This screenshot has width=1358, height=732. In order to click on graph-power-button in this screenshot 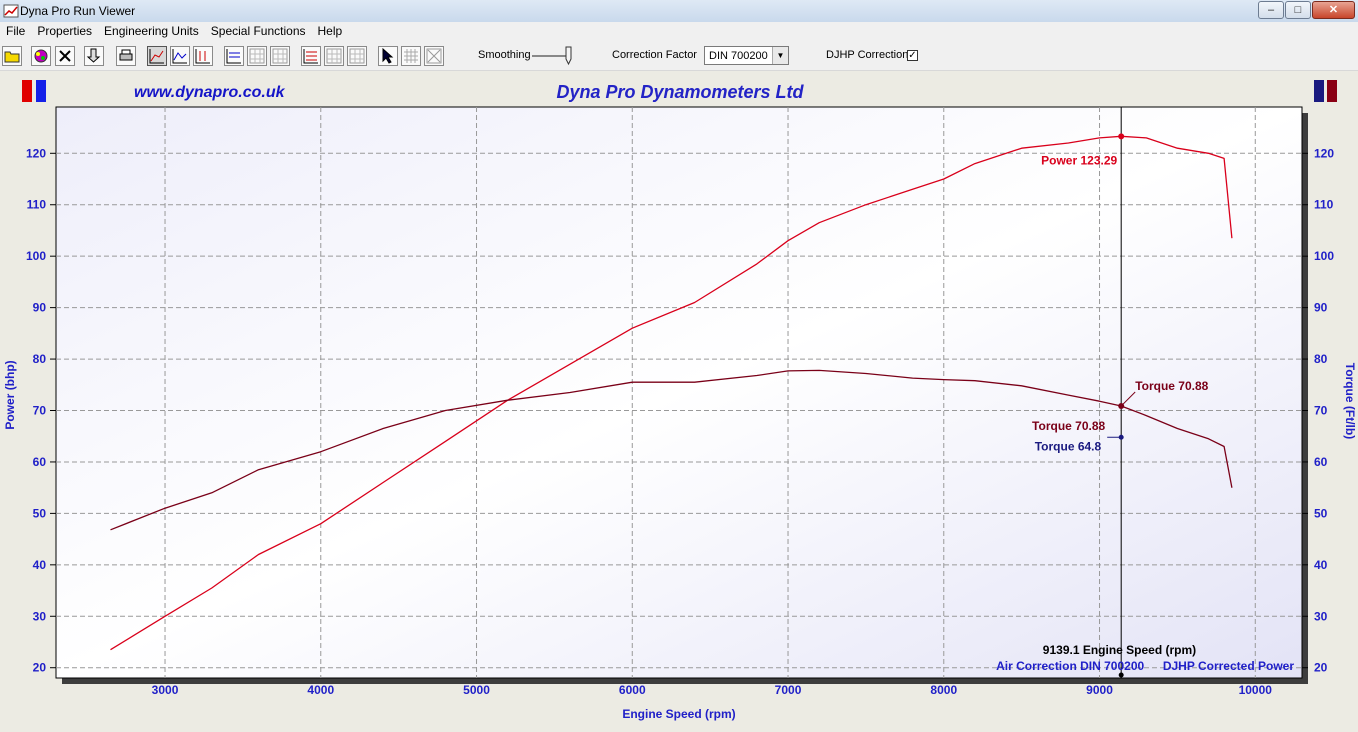, I will do `click(157, 56)`.